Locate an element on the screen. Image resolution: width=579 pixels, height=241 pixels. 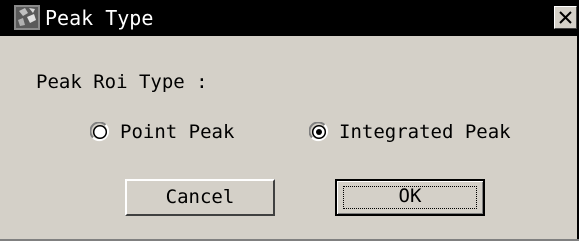
app-icon is located at coordinates (27, 17).